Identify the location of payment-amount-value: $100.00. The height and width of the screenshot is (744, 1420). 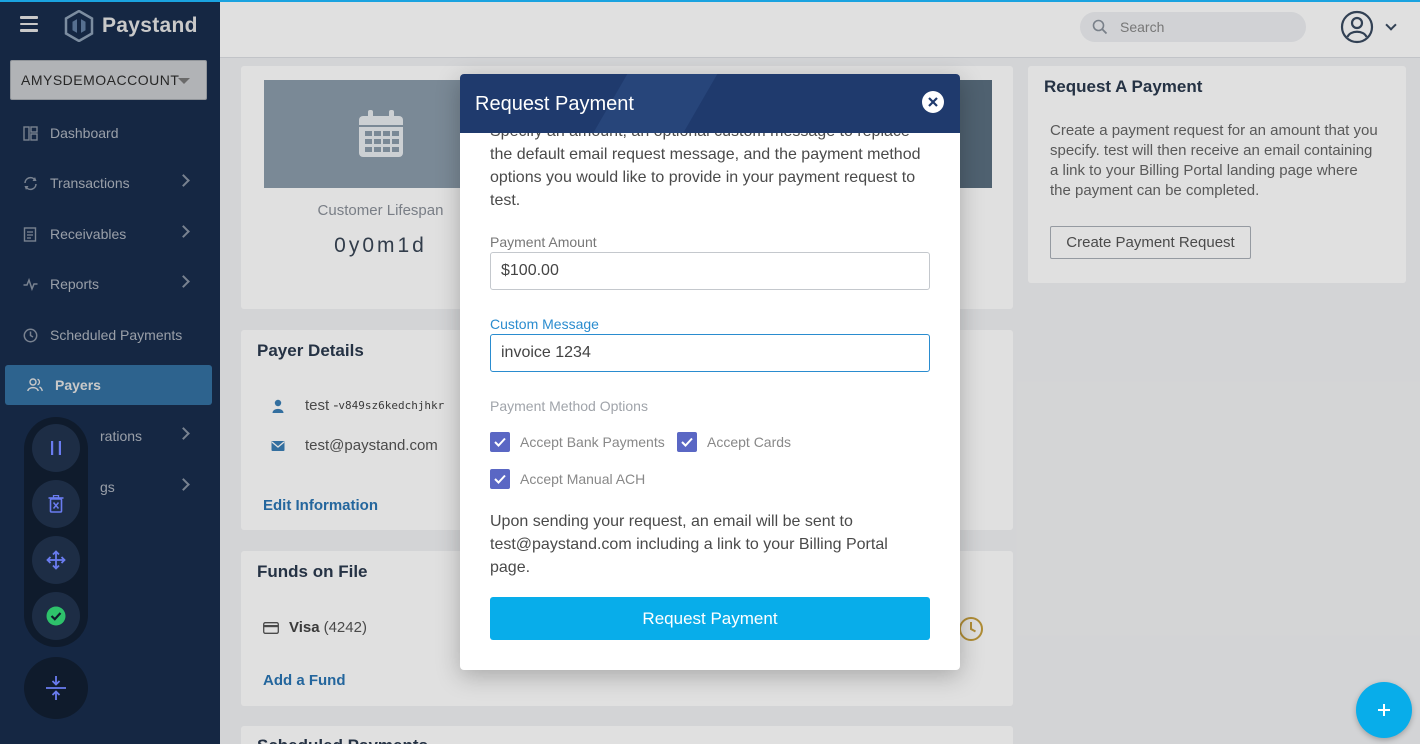
(530, 270).